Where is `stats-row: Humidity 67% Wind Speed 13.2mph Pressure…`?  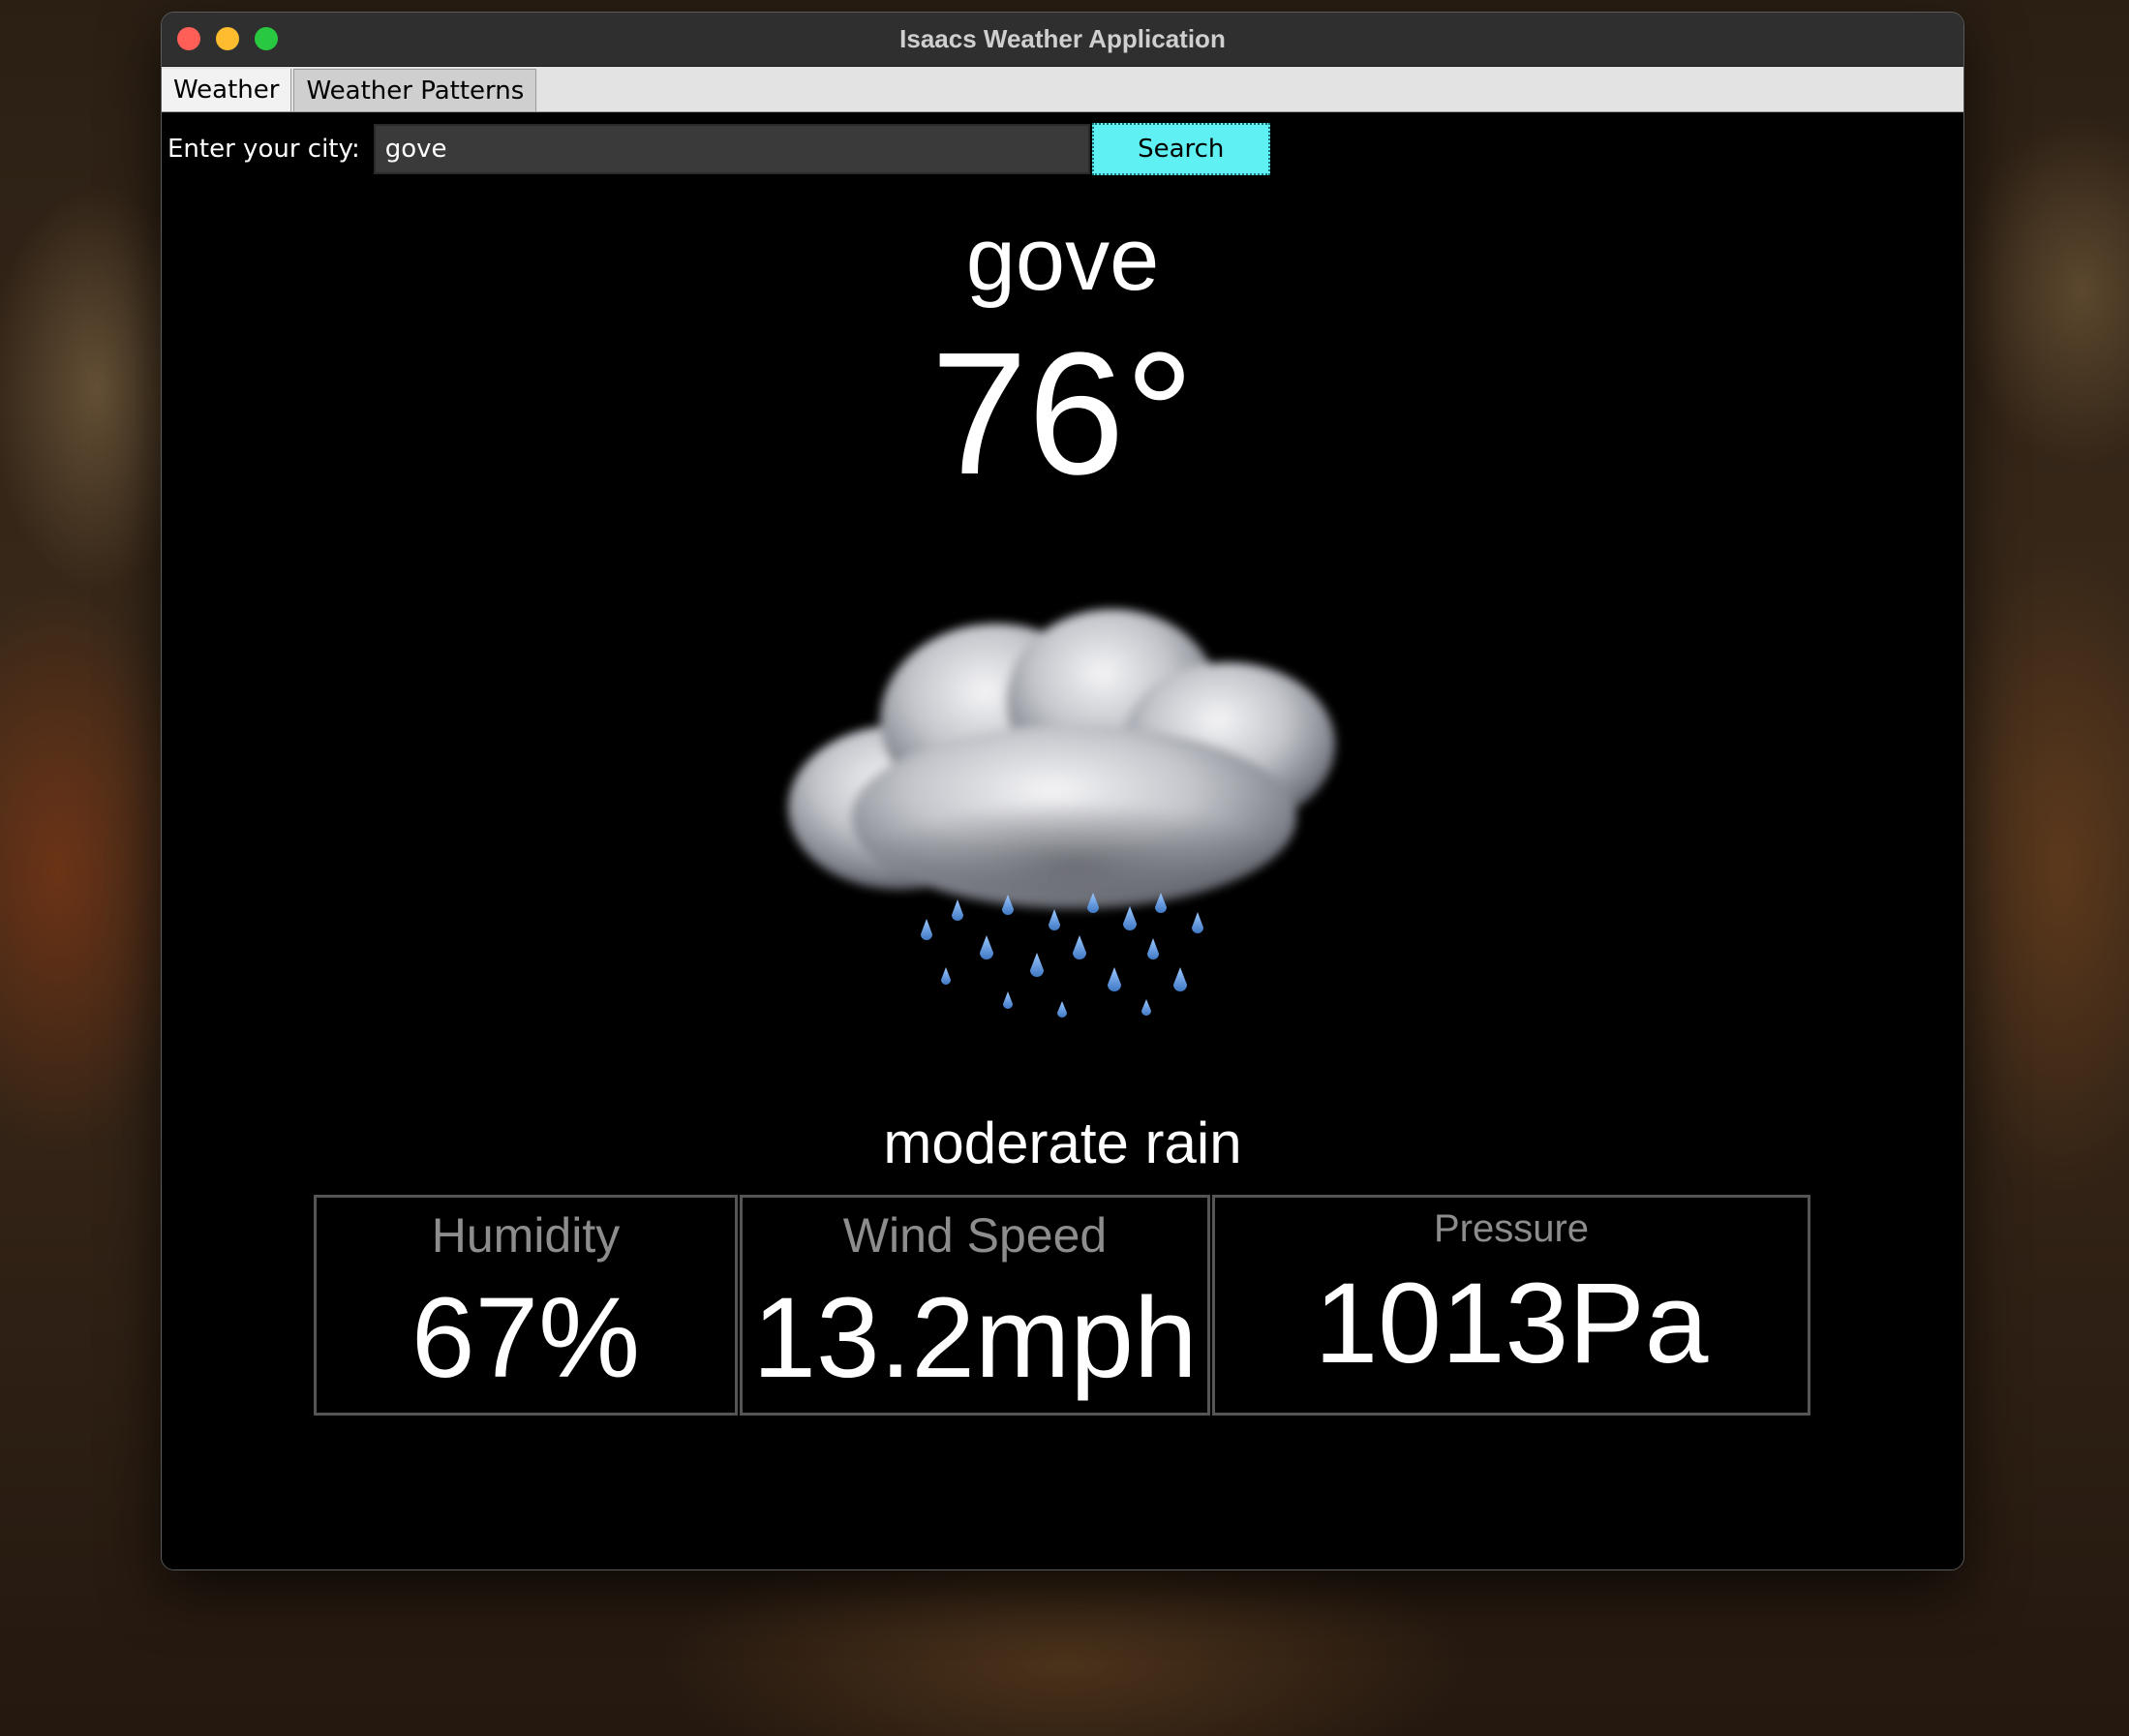 stats-row: Humidity 67% Wind Speed 13.2mph Pressure… is located at coordinates (1063, 1305).